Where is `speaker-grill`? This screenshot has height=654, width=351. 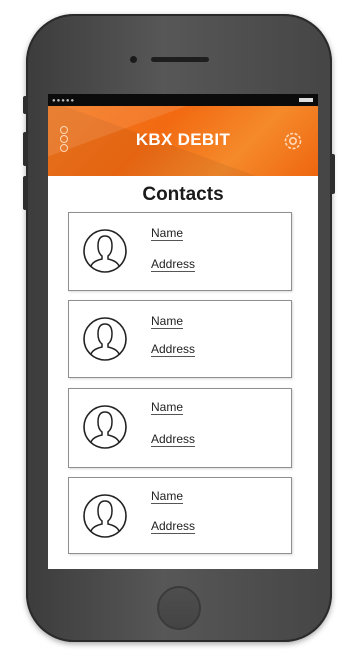 speaker-grill is located at coordinates (180, 59).